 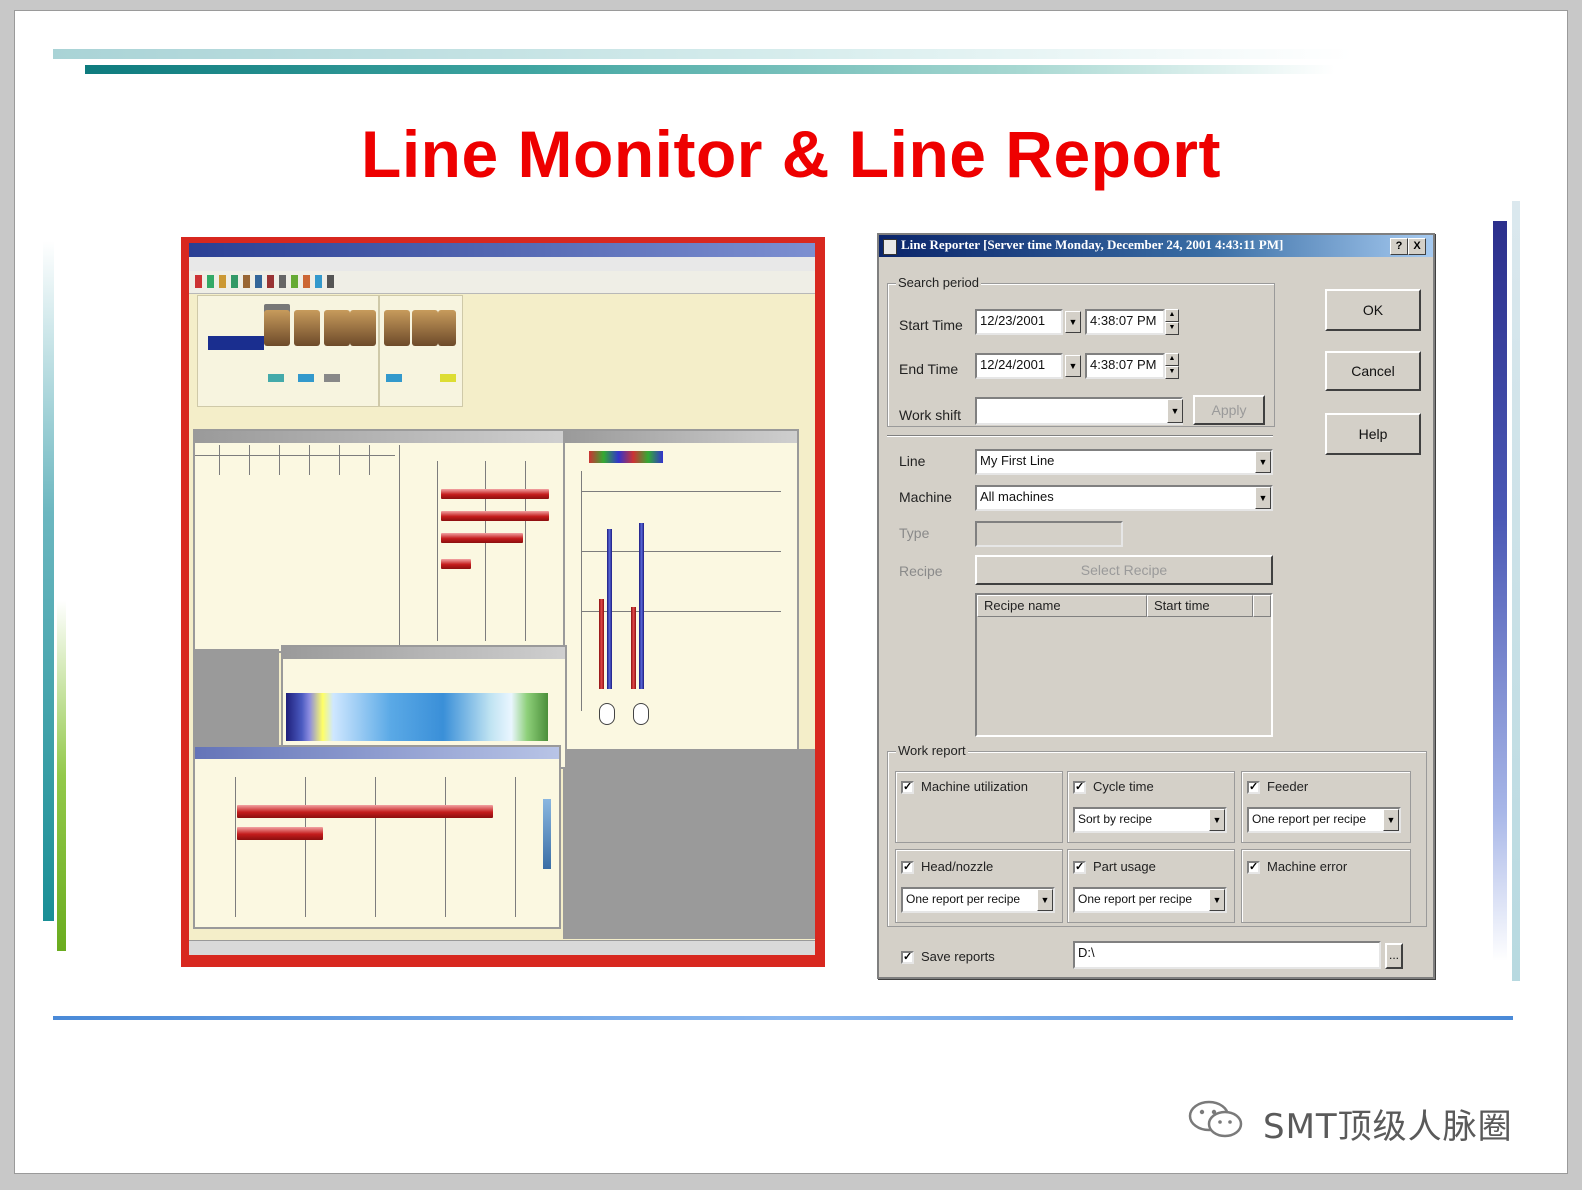 What do you see at coordinates (907, 957) in the screenshot?
I see `save-reports-checkbox: ✓` at bounding box center [907, 957].